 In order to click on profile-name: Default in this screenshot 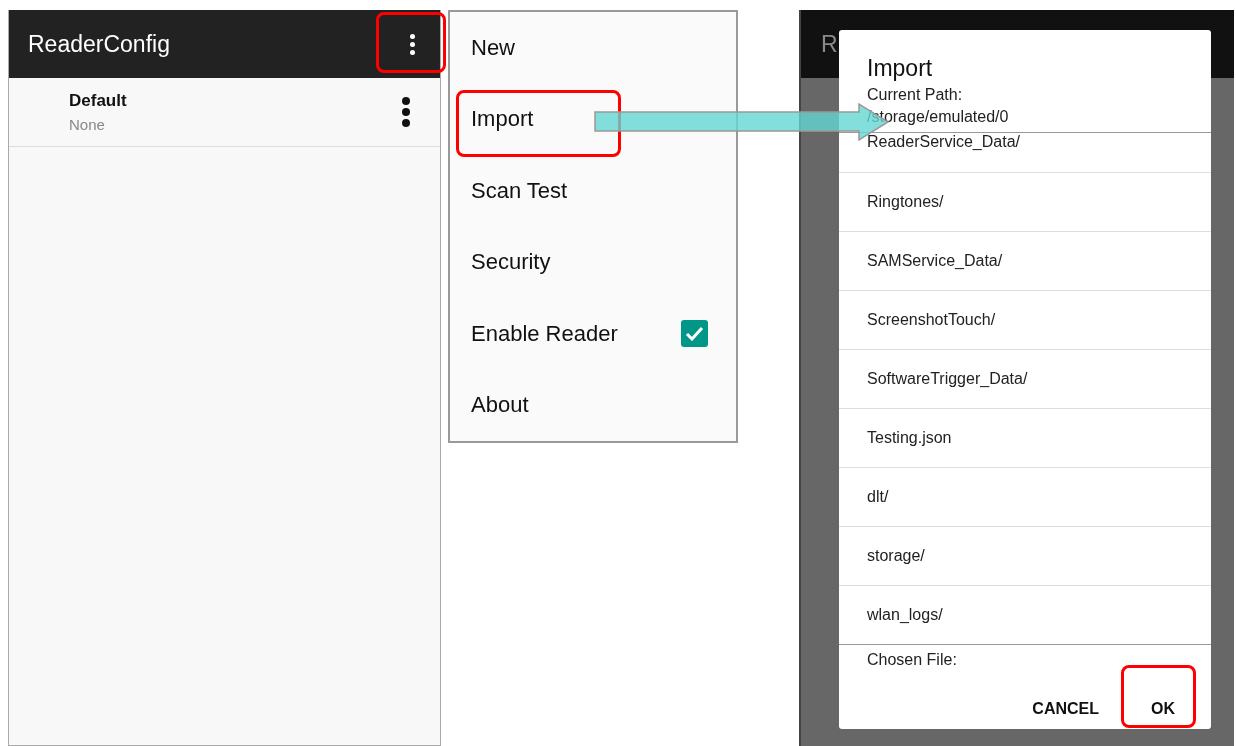, I will do `click(98, 101)`.